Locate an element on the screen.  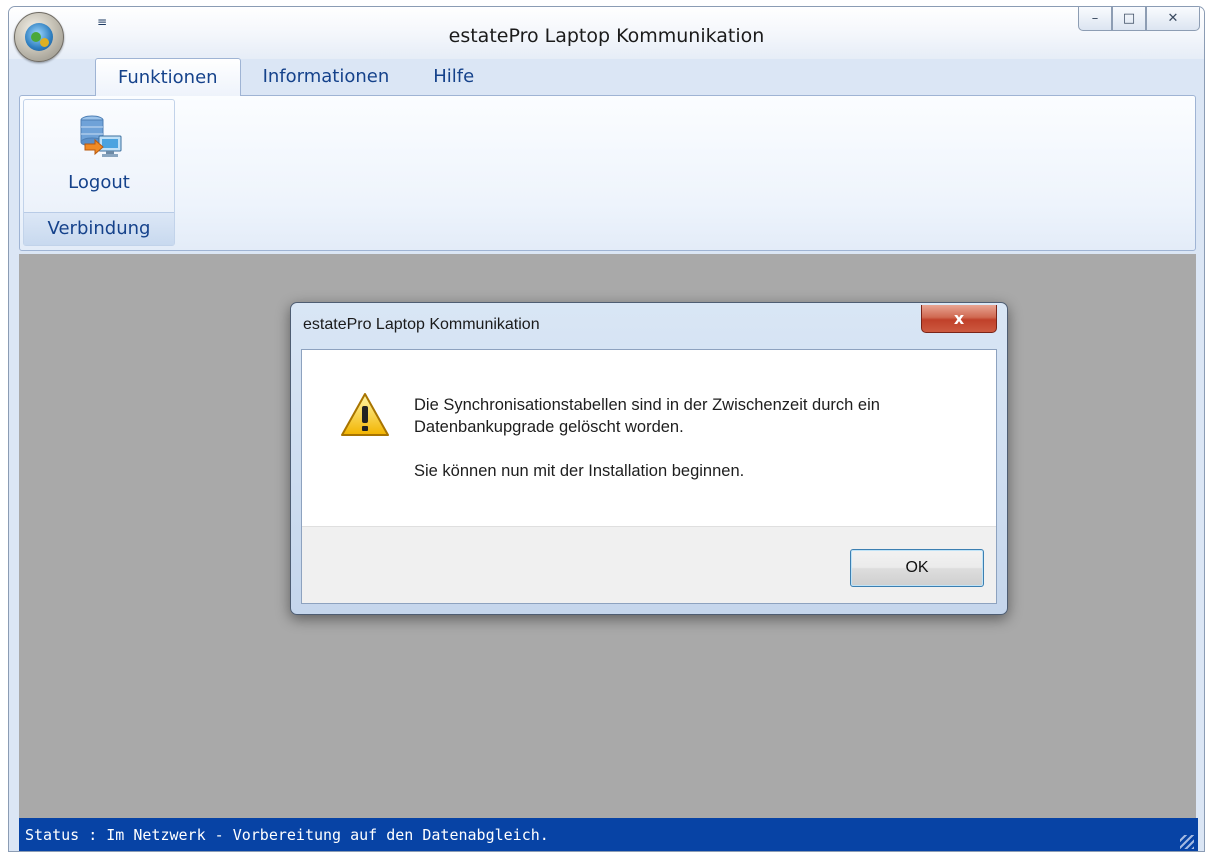
close-icon: ✕ is located at coordinates (1173, 18).